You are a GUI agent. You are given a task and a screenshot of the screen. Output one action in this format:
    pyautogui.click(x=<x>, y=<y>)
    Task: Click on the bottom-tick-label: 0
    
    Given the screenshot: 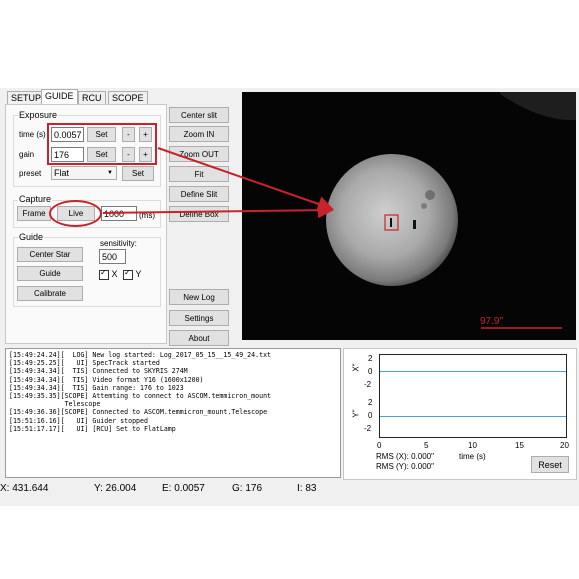 What is the action you would take?
    pyautogui.click(x=370, y=415)
    